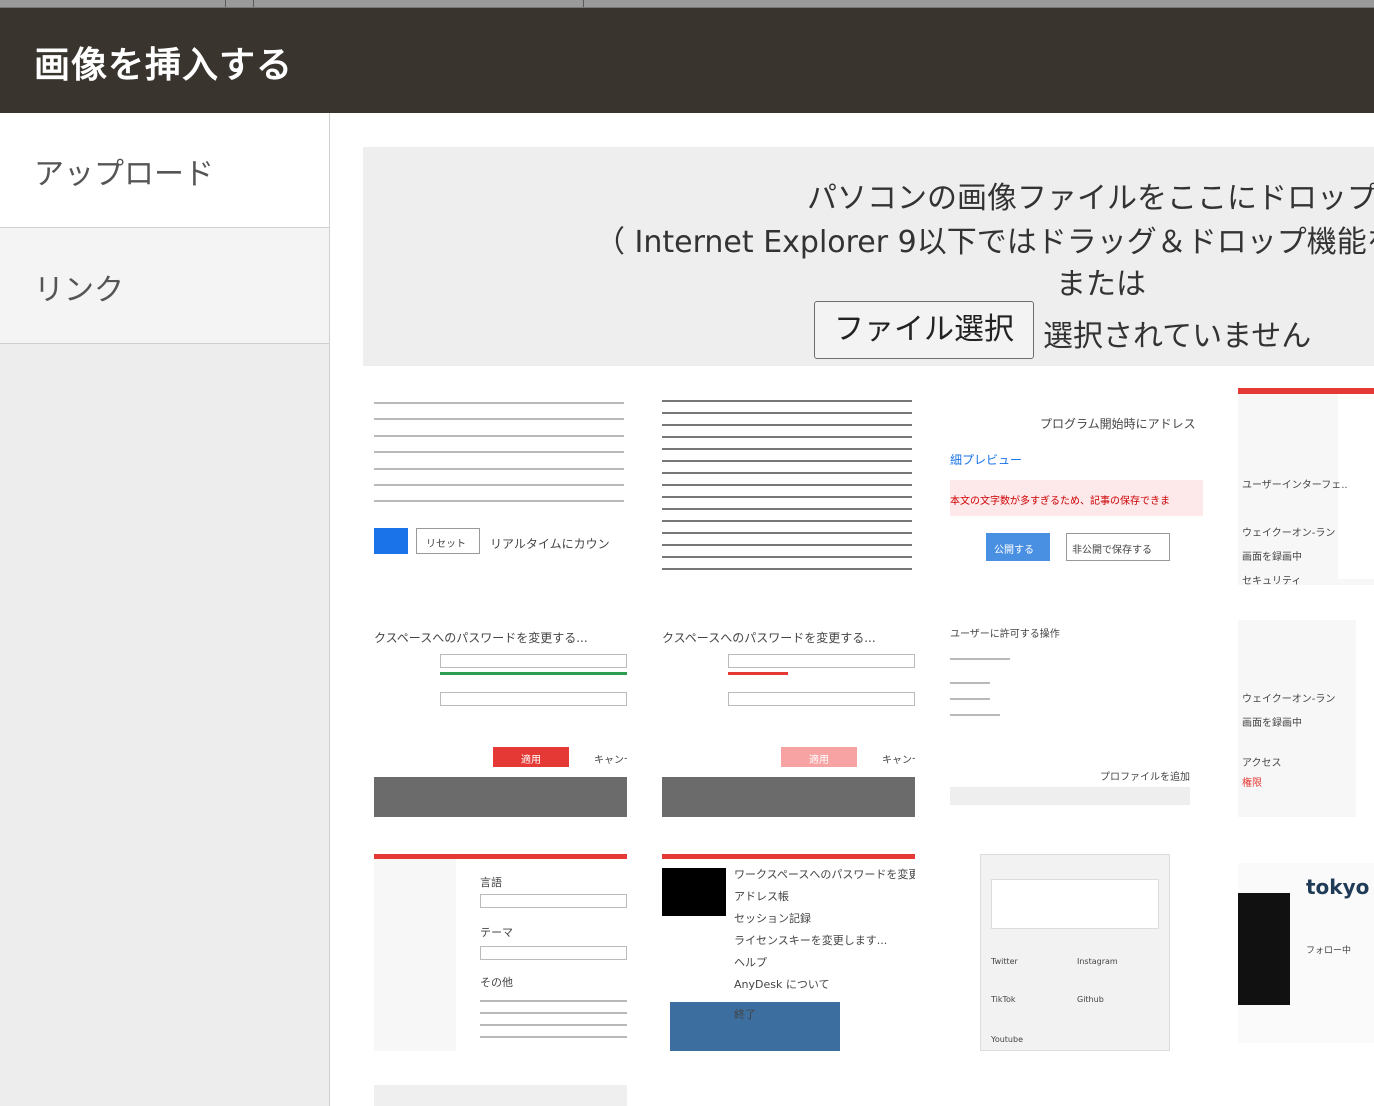 This screenshot has height=1106, width=1374. What do you see at coordinates (1060, 501) in the screenshot?
I see `thumb-text: 本文の文字数が多すぎるため、記事の保存できま` at bounding box center [1060, 501].